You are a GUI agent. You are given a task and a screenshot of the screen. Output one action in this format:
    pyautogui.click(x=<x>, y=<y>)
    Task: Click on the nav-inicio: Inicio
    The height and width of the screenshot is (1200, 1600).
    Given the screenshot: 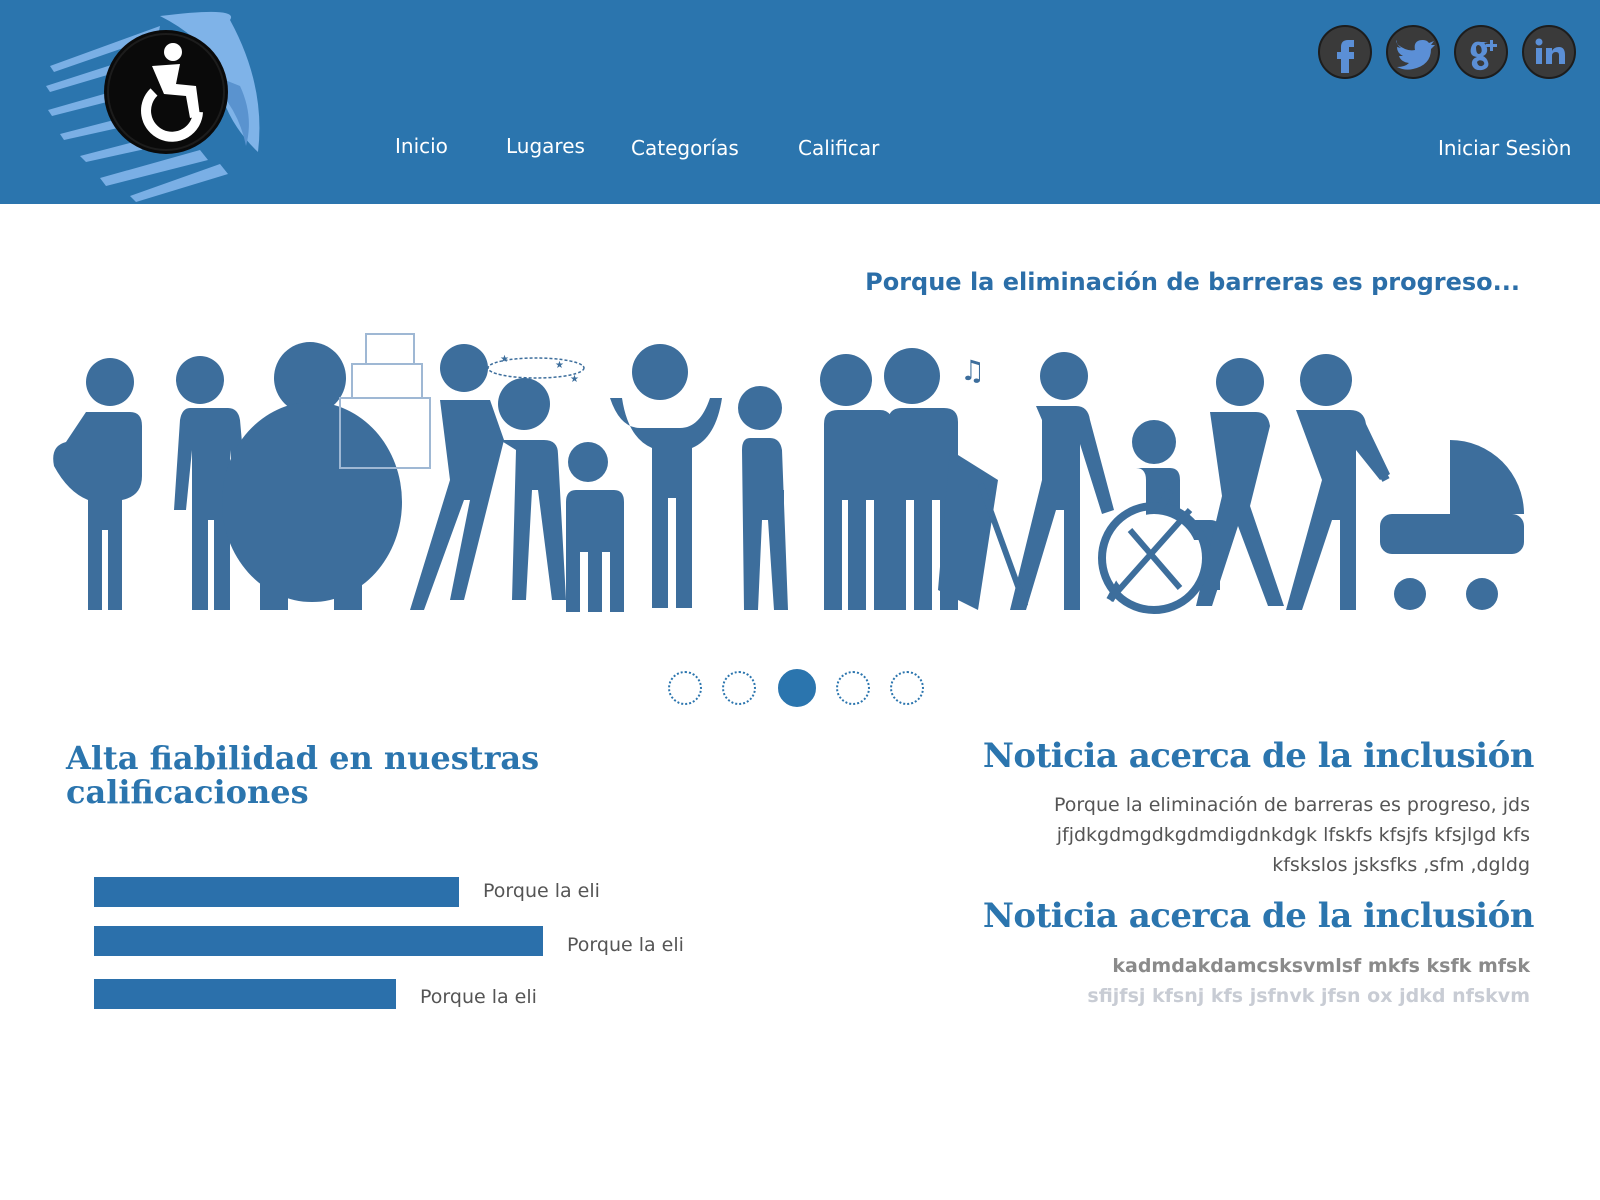 What is the action you would take?
    pyautogui.click(x=421, y=146)
    